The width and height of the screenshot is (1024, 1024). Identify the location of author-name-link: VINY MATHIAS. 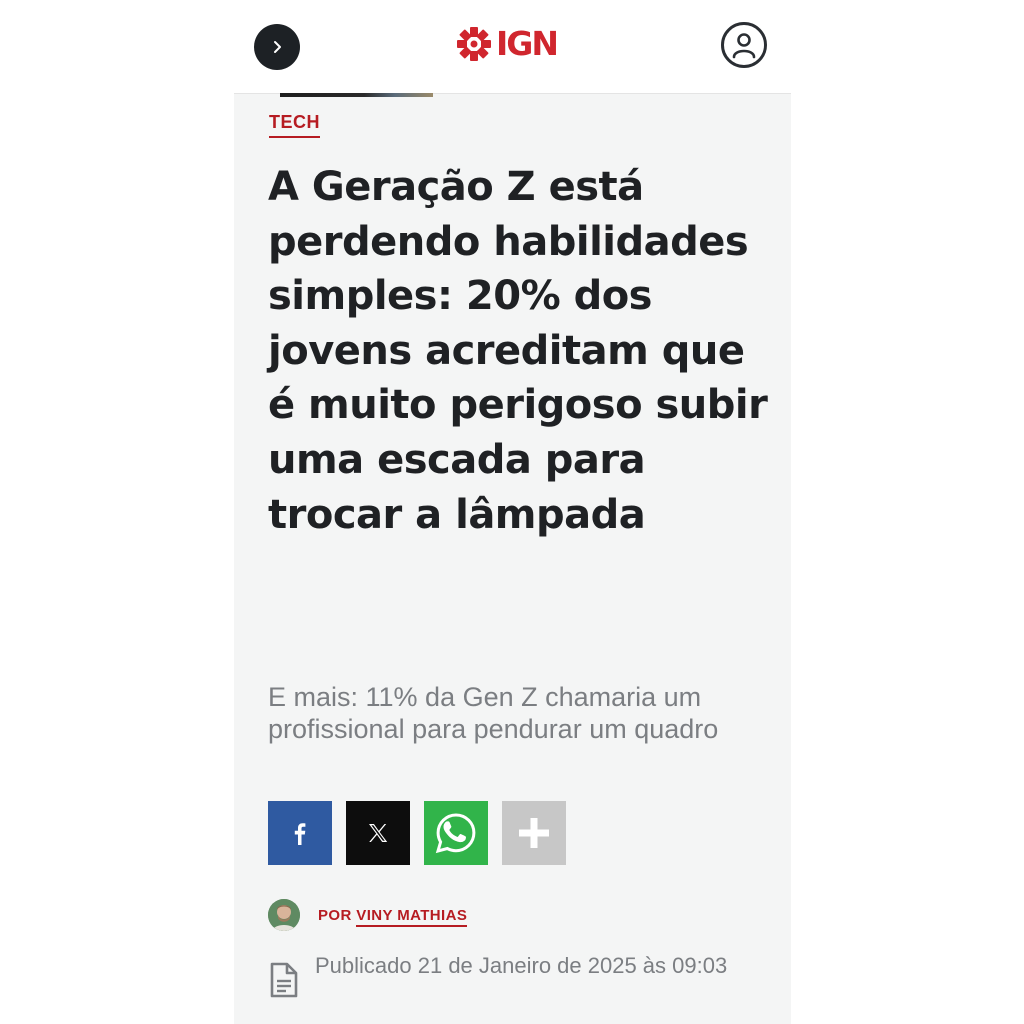
(412, 916).